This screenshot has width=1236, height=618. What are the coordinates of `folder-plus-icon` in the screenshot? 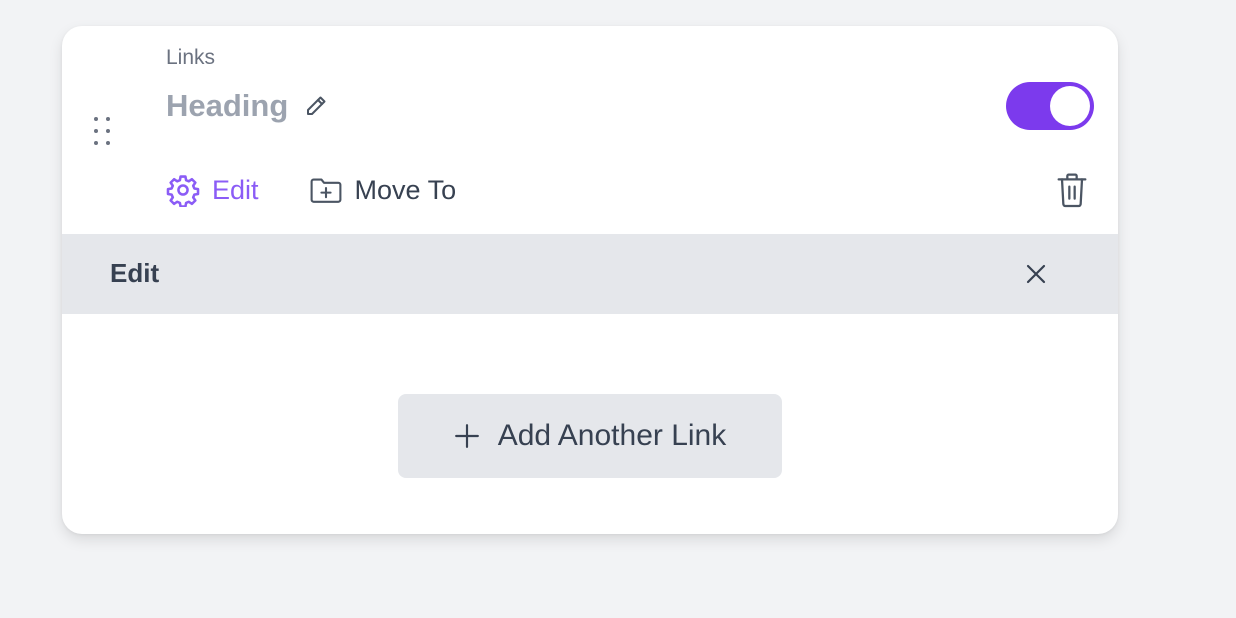 It's located at (326, 190).